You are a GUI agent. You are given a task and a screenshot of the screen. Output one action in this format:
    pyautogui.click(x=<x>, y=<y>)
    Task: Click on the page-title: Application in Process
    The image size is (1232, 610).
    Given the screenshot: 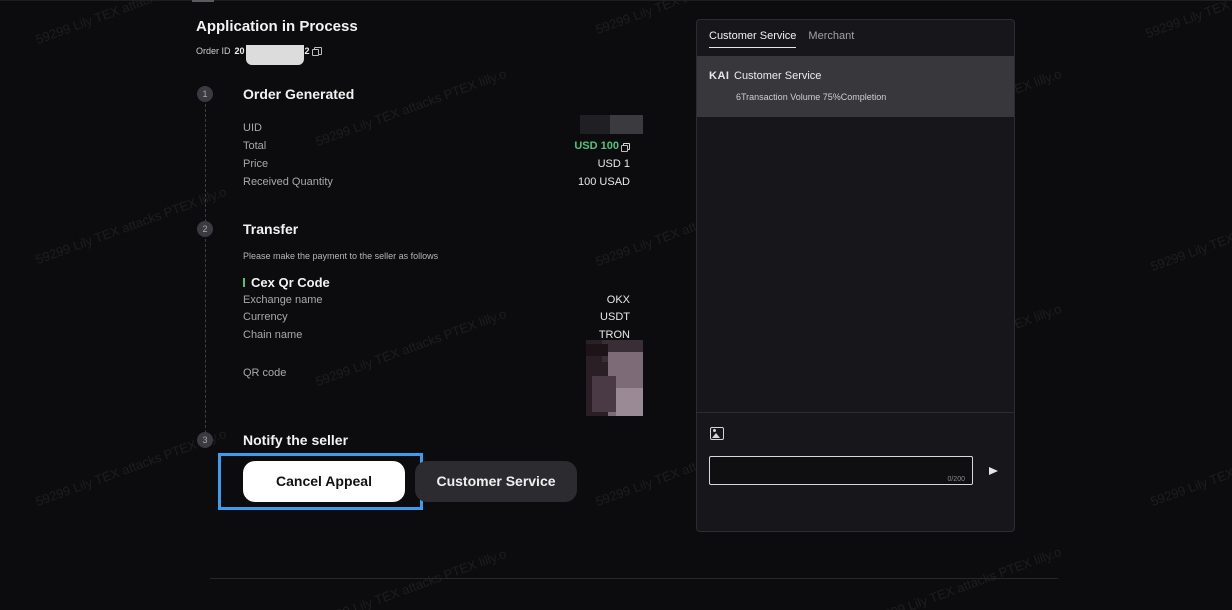 What is the action you would take?
    pyautogui.click(x=277, y=26)
    